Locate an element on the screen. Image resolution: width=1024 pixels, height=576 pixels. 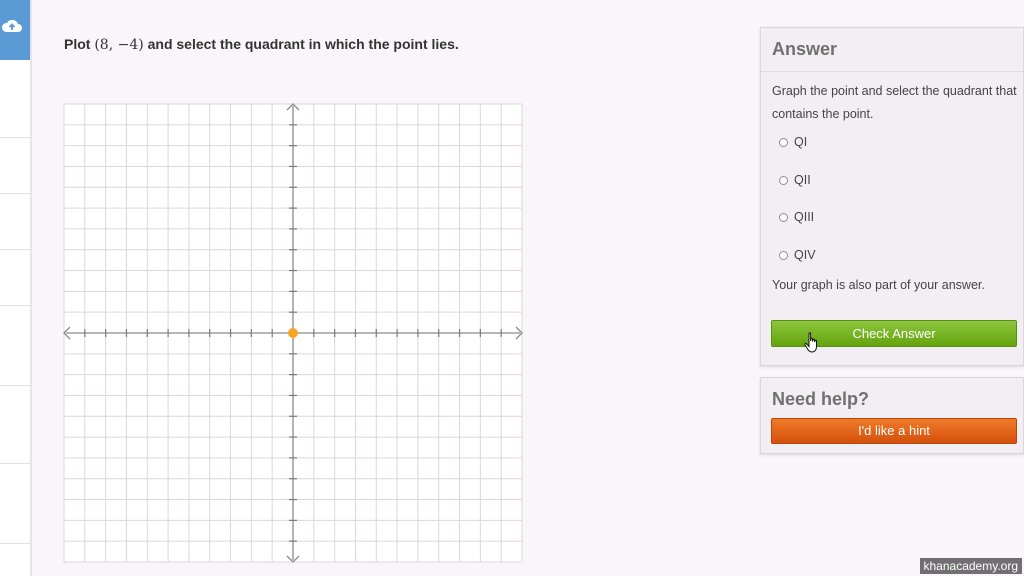
option-qi: QI is located at coordinates (793, 142).